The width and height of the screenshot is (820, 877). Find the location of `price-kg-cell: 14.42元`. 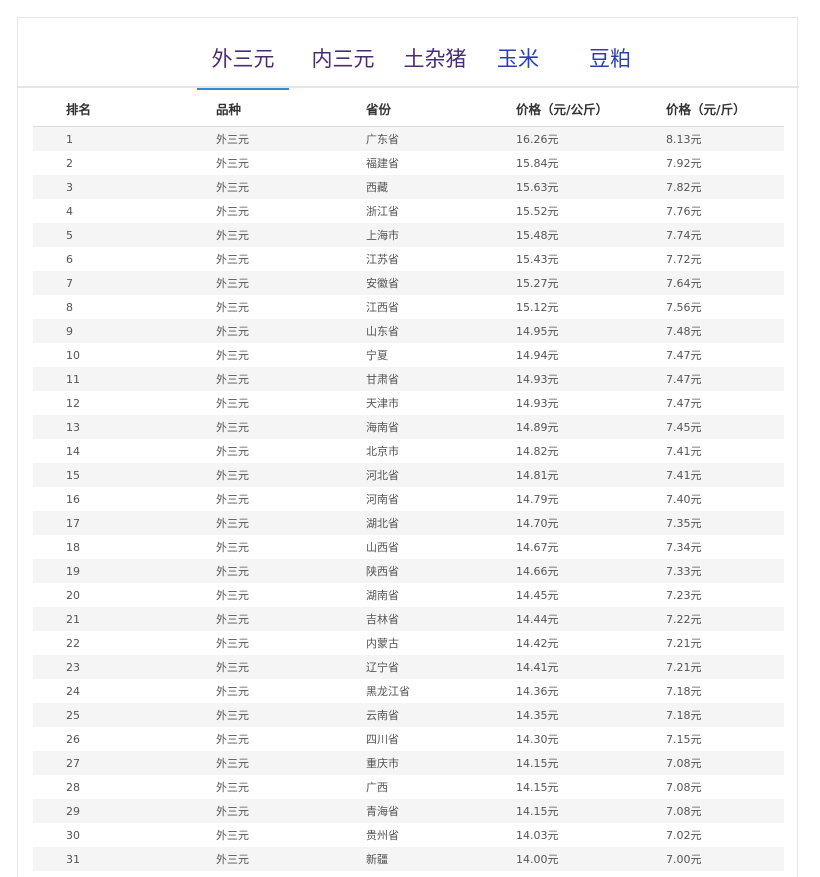

price-kg-cell: 14.42元 is located at coordinates (558, 643).